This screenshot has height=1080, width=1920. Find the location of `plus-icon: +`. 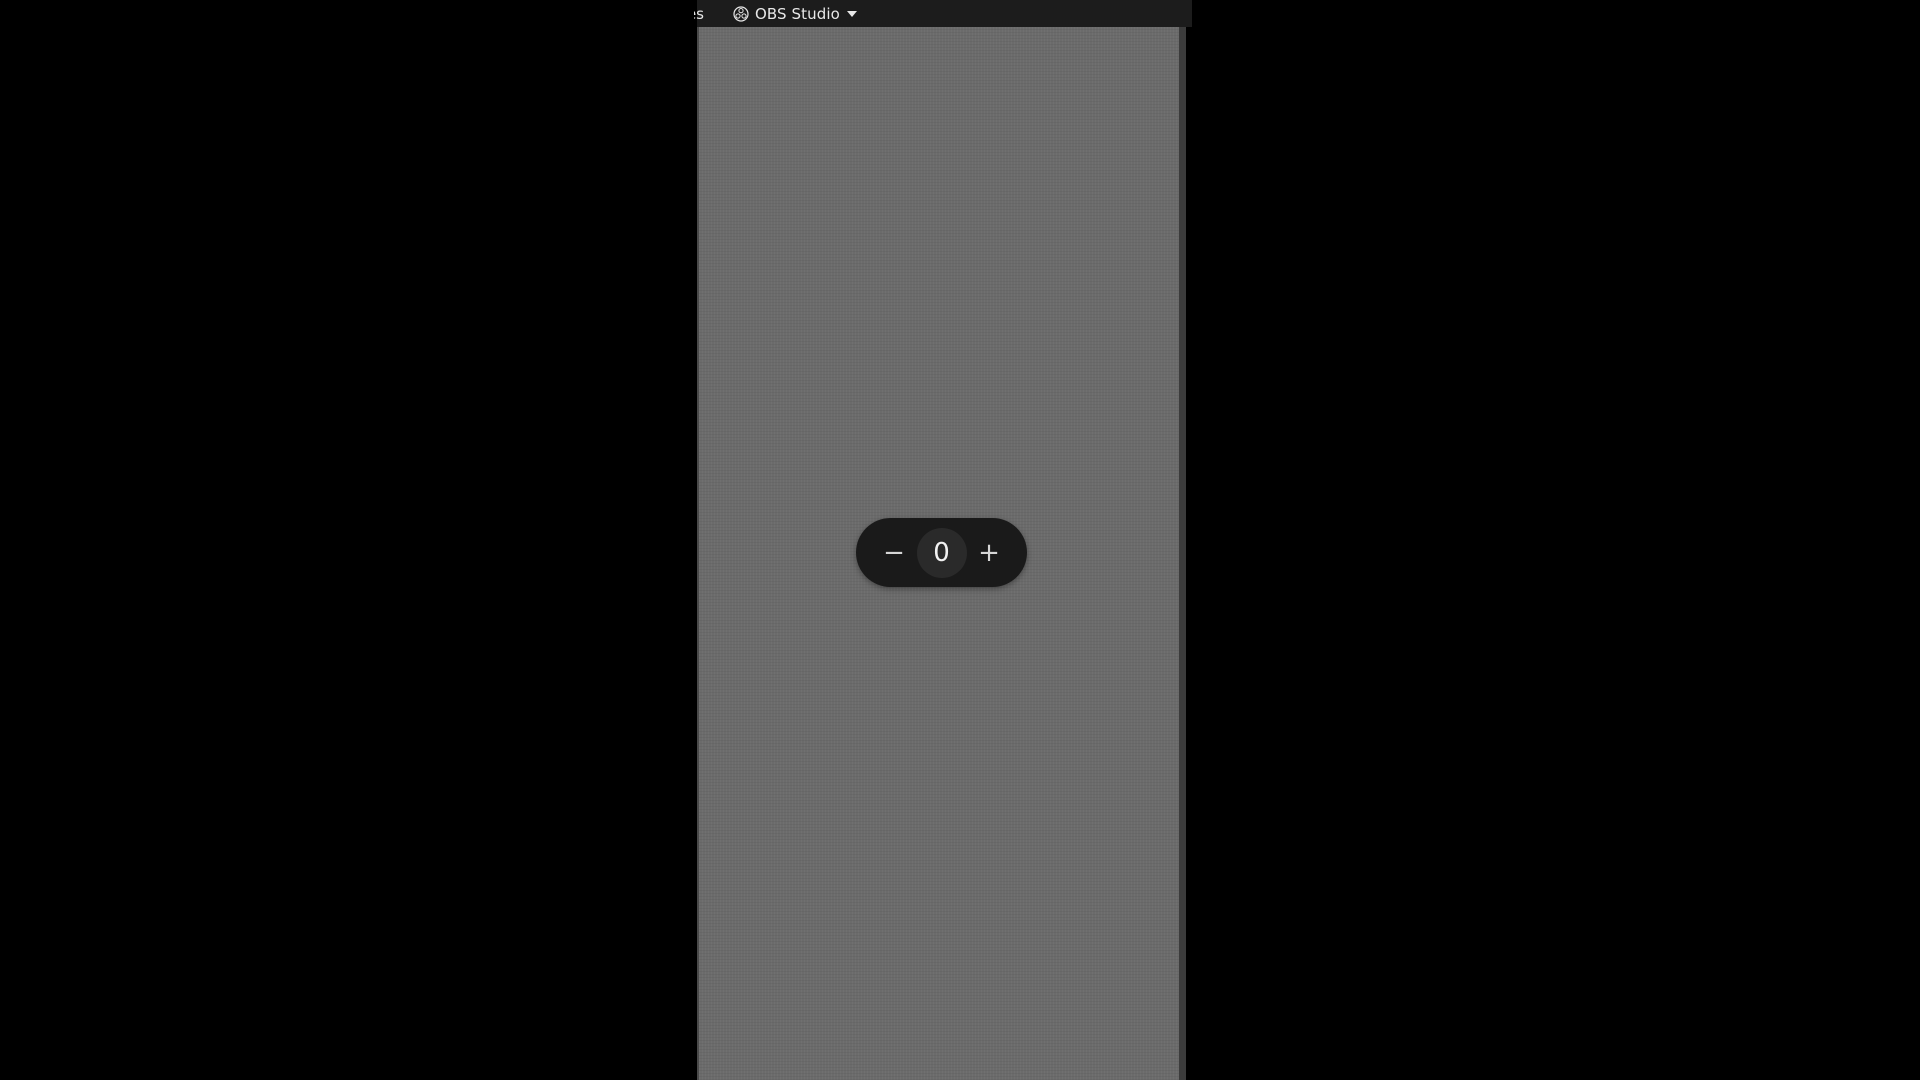

plus-icon: + is located at coordinates (989, 553).